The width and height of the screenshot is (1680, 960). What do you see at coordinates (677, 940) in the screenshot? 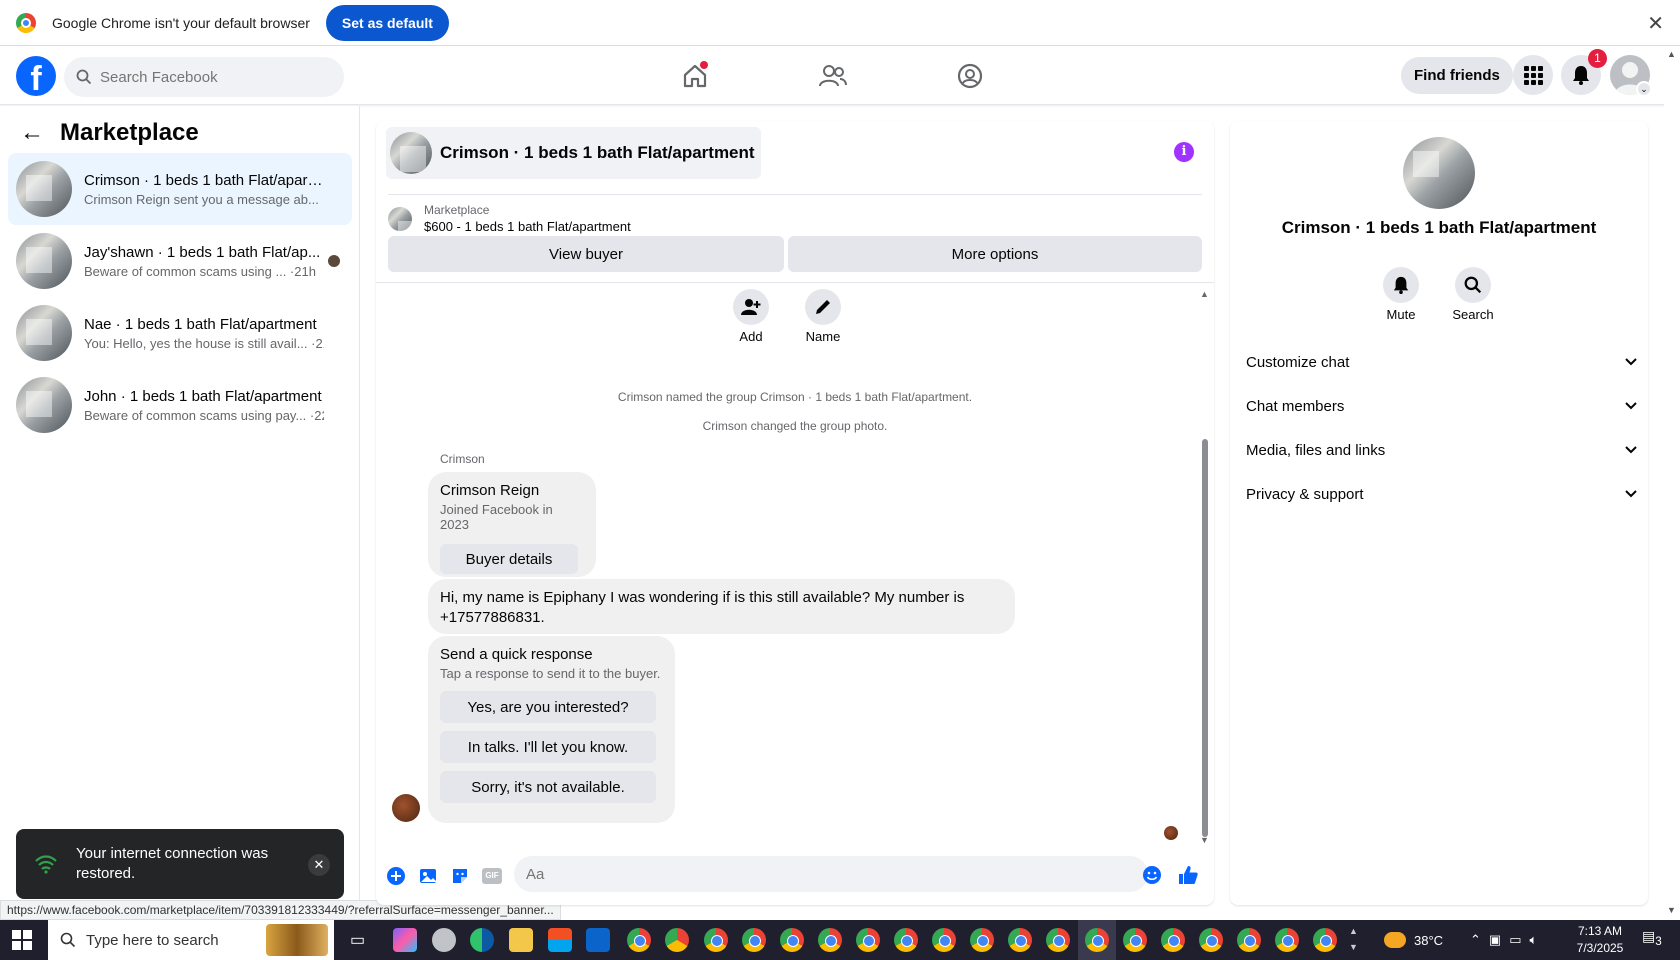
I see `chrome-profile-icon` at bounding box center [677, 940].